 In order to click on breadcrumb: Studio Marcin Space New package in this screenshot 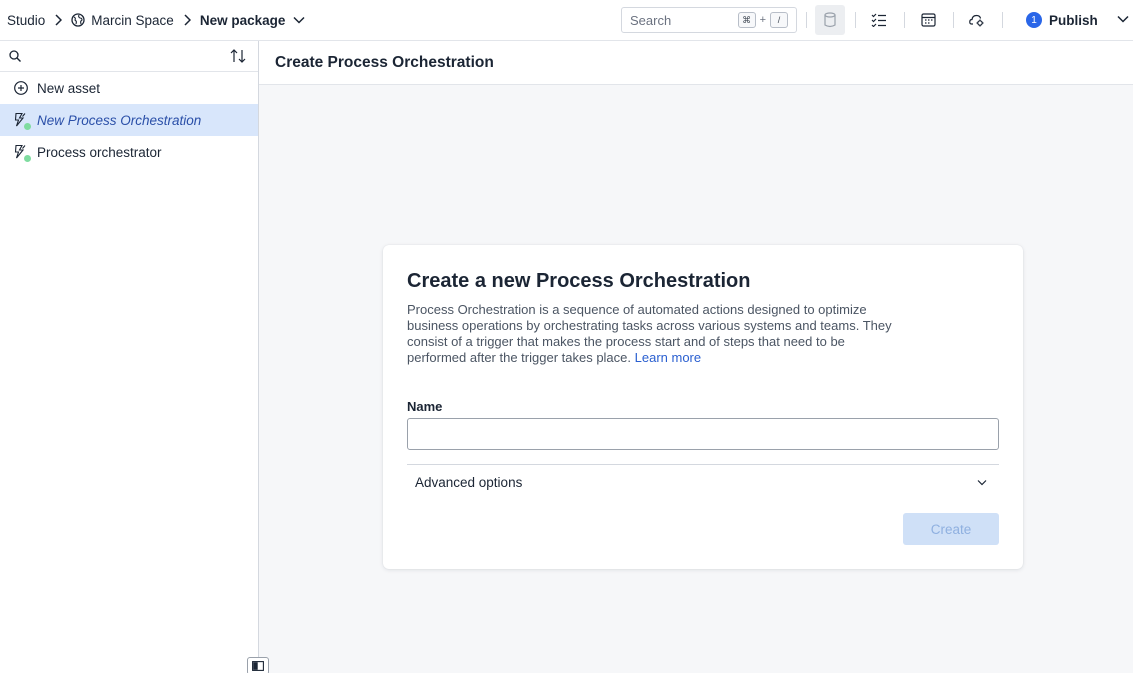, I will do `click(156, 20)`.